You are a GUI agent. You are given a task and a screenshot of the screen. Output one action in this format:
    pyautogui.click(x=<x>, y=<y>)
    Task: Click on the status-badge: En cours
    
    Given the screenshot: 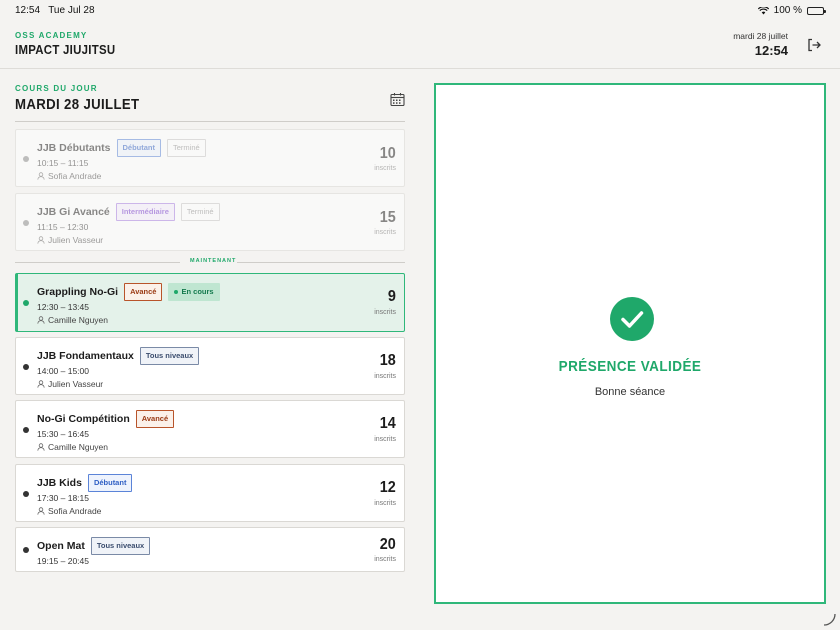 What is the action you would take?
    pyautogui.click(x=194, y=292)
    